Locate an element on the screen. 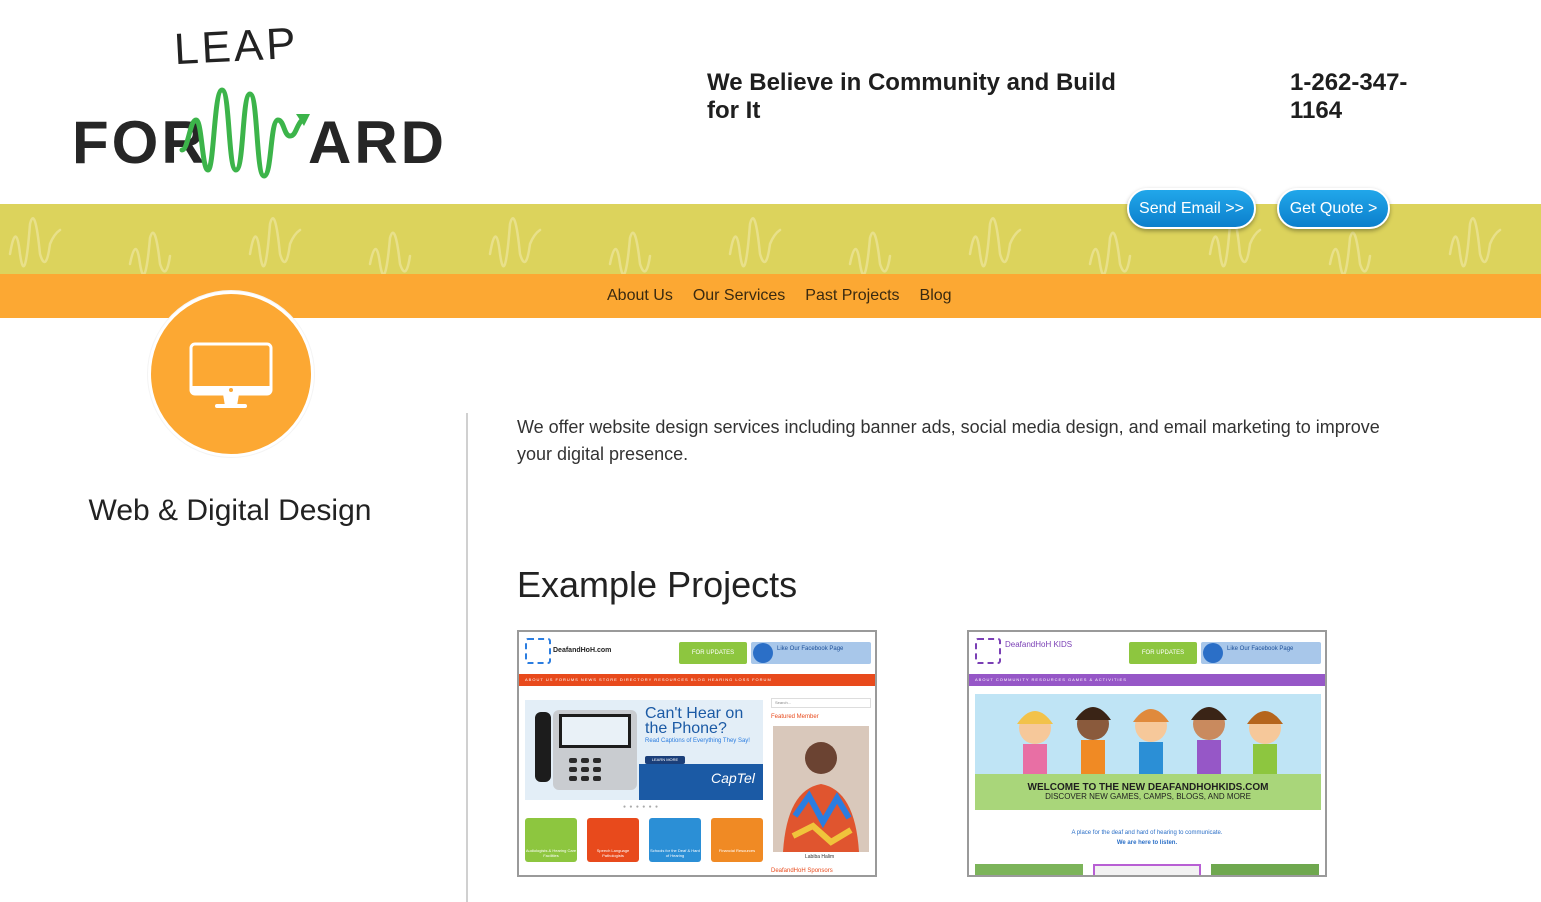 This screenshot has height=902, width=1541. featured-member-photo is located at coordinates (821, 789).